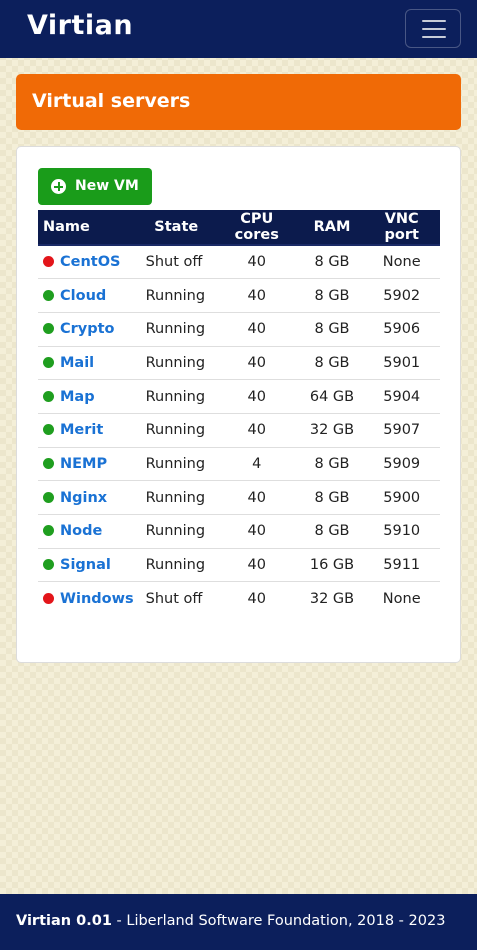  What do you see at coordinates (401, 564) in the screenshot?
I see `cell-vnc-port: 5911` at bounding box center [401, 564].